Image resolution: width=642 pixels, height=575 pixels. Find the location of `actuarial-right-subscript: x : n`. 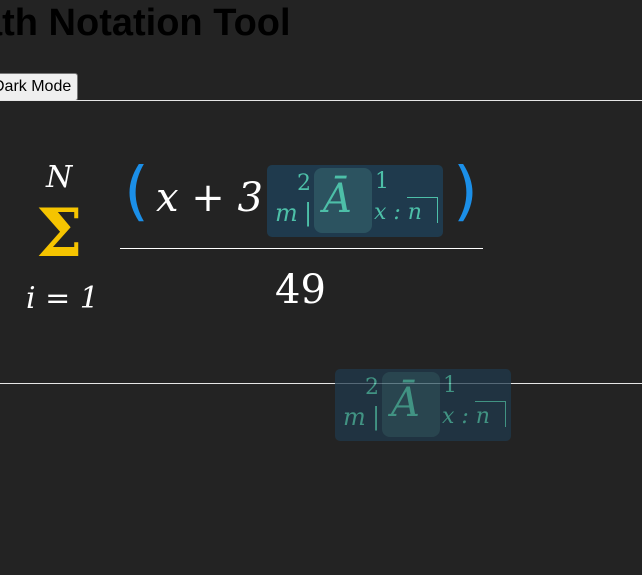

actuarial-right-subscript: x : n is located at coordinates (398, 213).